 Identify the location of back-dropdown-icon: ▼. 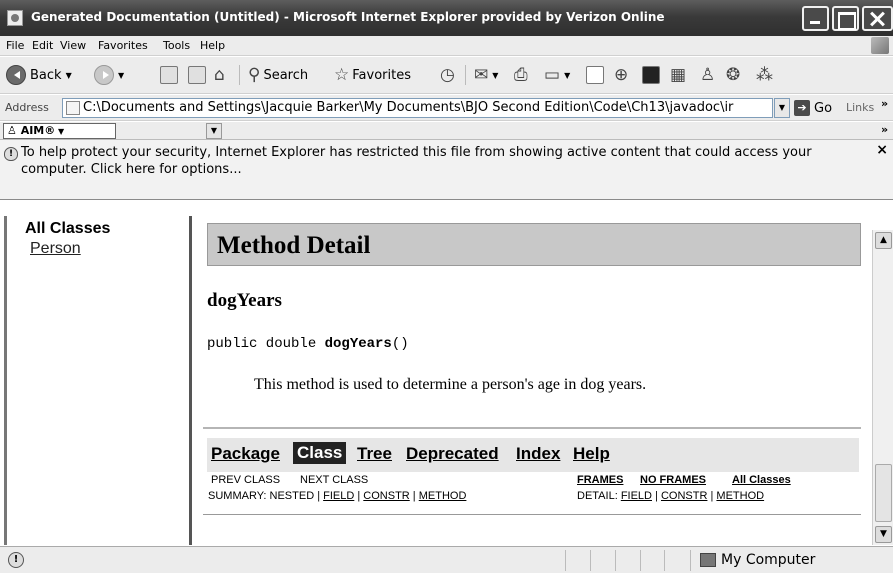
(69, 75).